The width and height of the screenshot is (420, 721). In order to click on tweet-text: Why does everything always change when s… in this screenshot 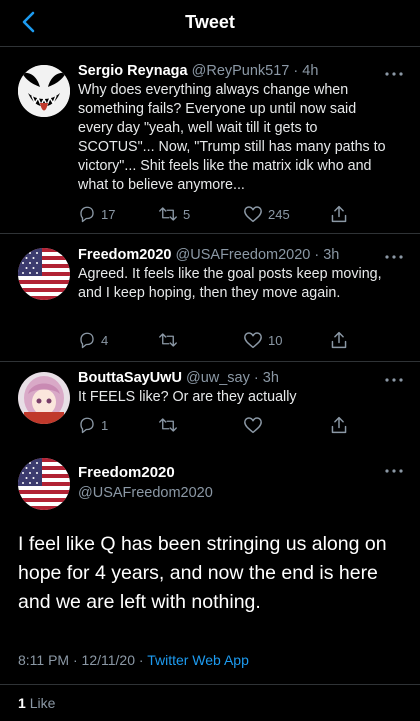, I will do `click(232, 137)`.